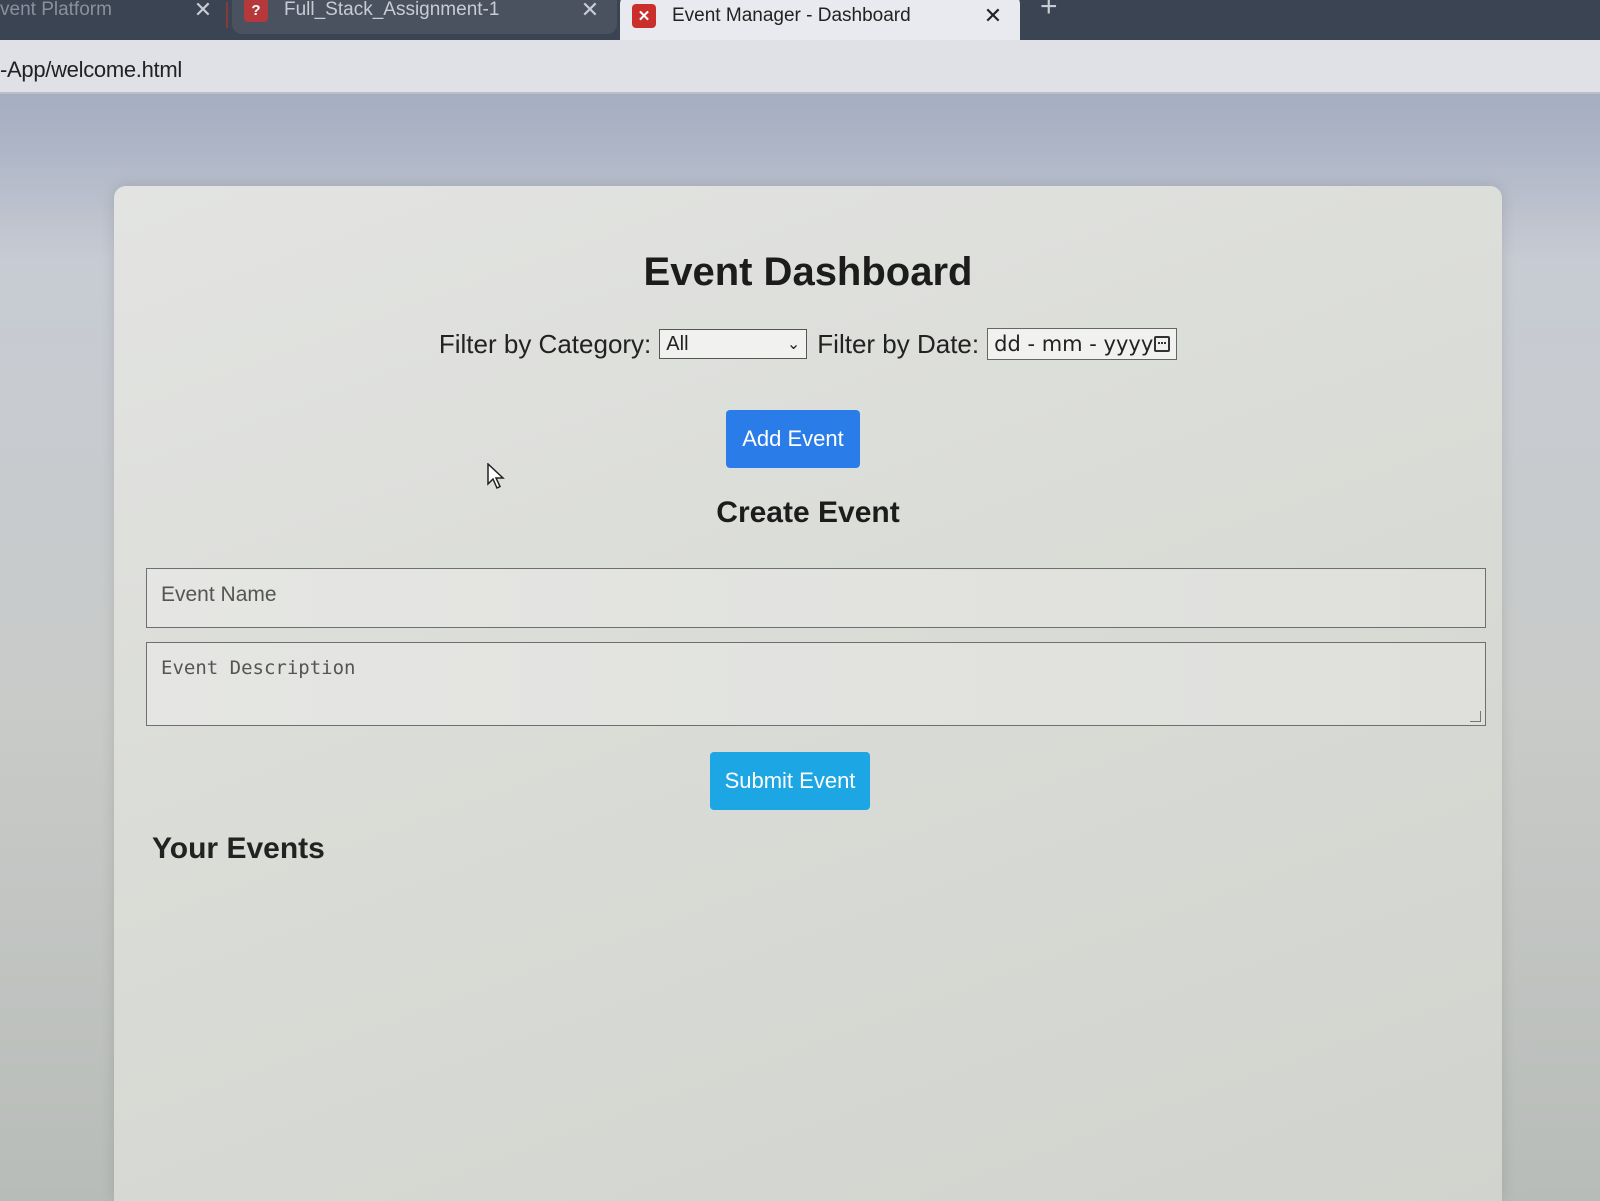 The width and height of the screenshot is (1600, 1201). What do you see at coordinates (56, 10) in the screenshot?
I see `tab-title: vent Platform` at bounding box center [56, 10].